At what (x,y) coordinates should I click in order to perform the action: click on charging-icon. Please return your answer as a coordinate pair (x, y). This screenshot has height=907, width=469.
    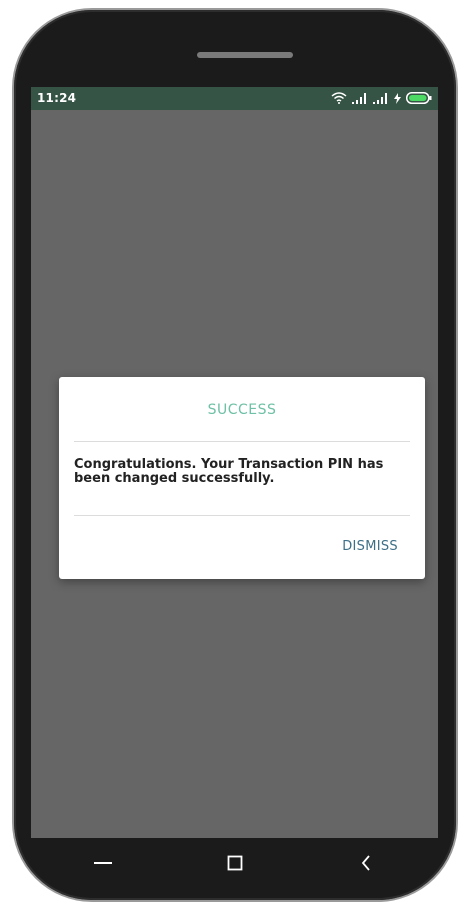
    Looking at the image, I should click on (397, 98).